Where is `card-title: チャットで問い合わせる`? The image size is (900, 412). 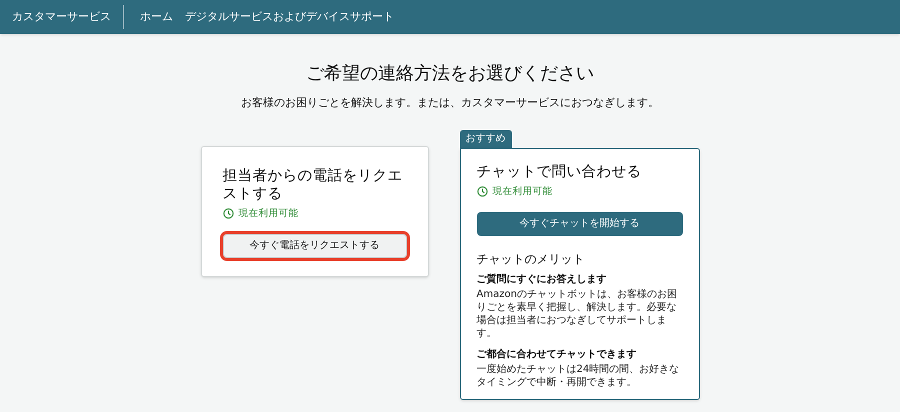 card-title: チャットで問い合わせる is located at coordinates (559, 171).